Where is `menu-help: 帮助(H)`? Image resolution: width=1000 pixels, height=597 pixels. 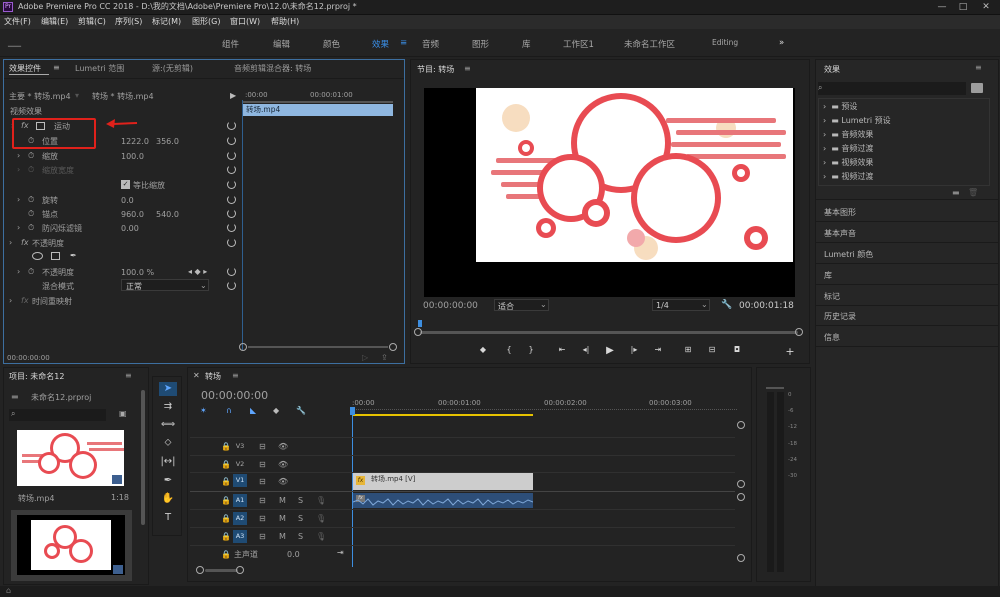 menu-help: 帮助(H) is located at coordinates (285, 21).